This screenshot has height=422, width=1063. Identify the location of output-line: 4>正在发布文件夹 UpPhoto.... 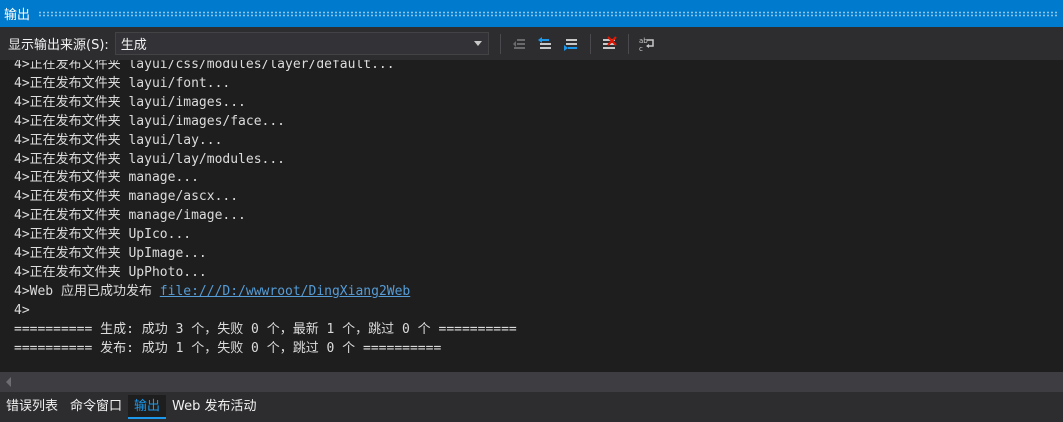
(265, 273).